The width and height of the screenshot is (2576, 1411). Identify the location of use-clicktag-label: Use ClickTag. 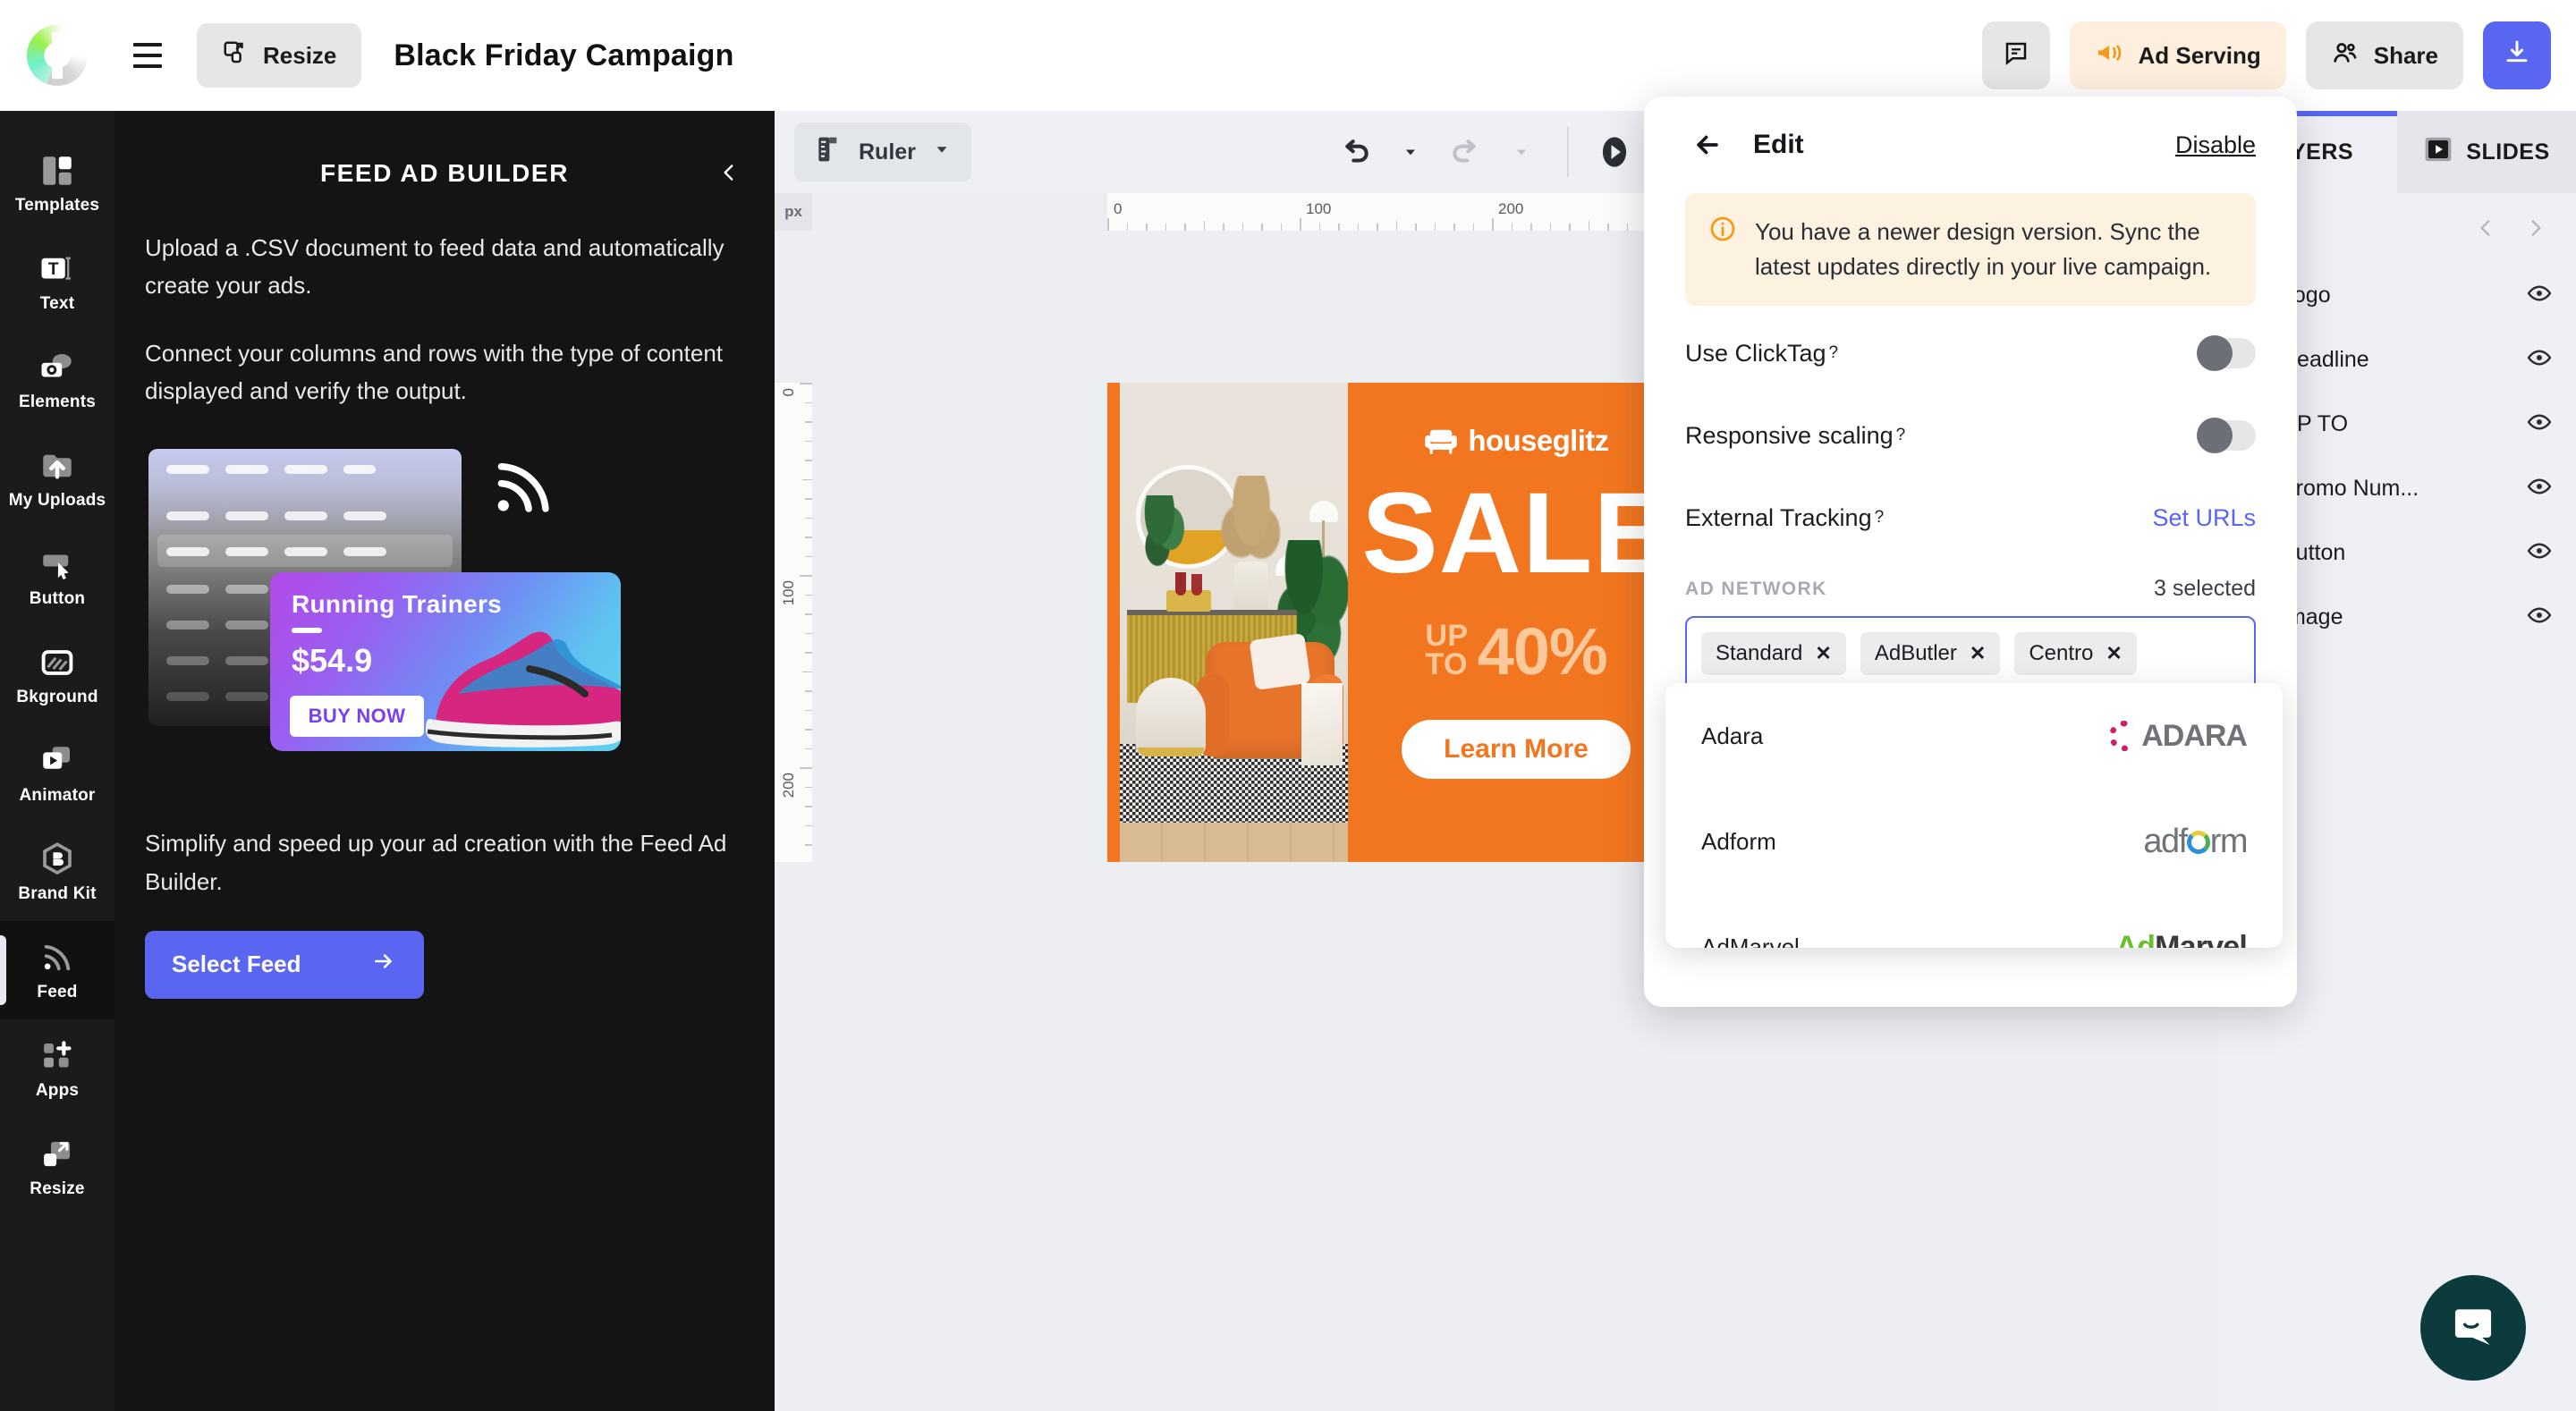
(1755, 353).